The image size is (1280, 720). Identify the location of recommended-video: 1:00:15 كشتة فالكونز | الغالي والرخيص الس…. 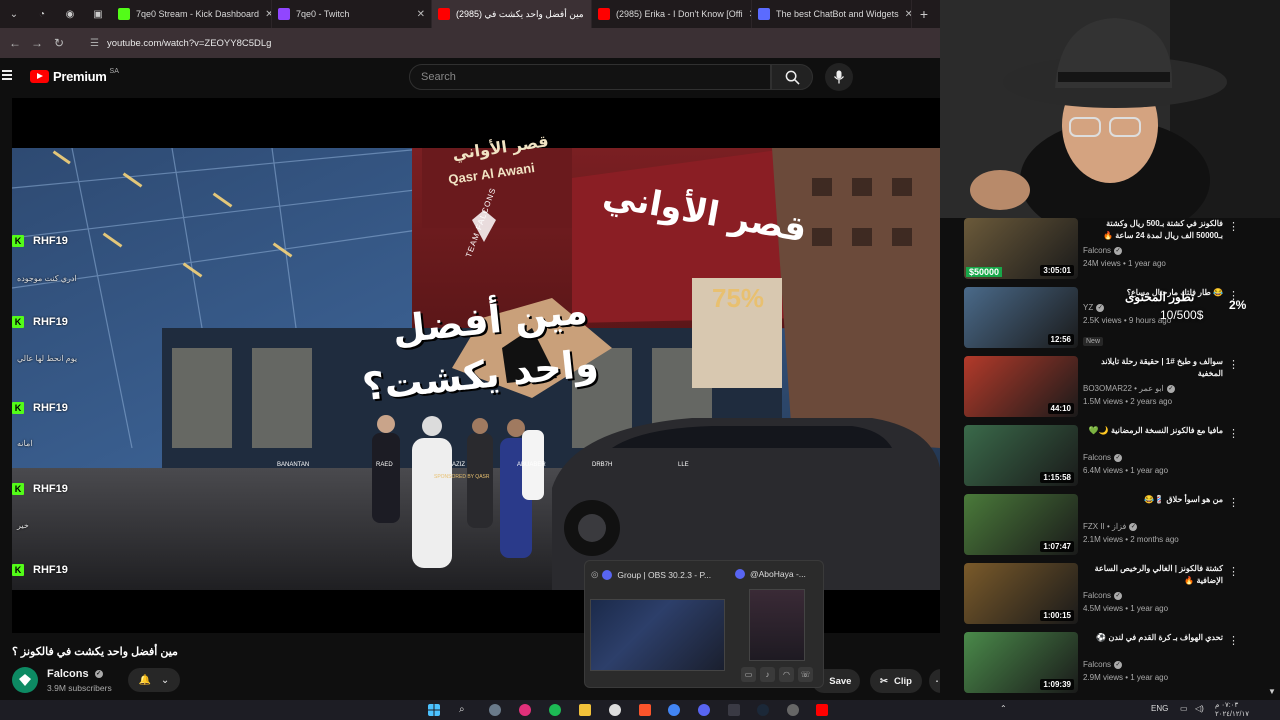
(1122, 595).